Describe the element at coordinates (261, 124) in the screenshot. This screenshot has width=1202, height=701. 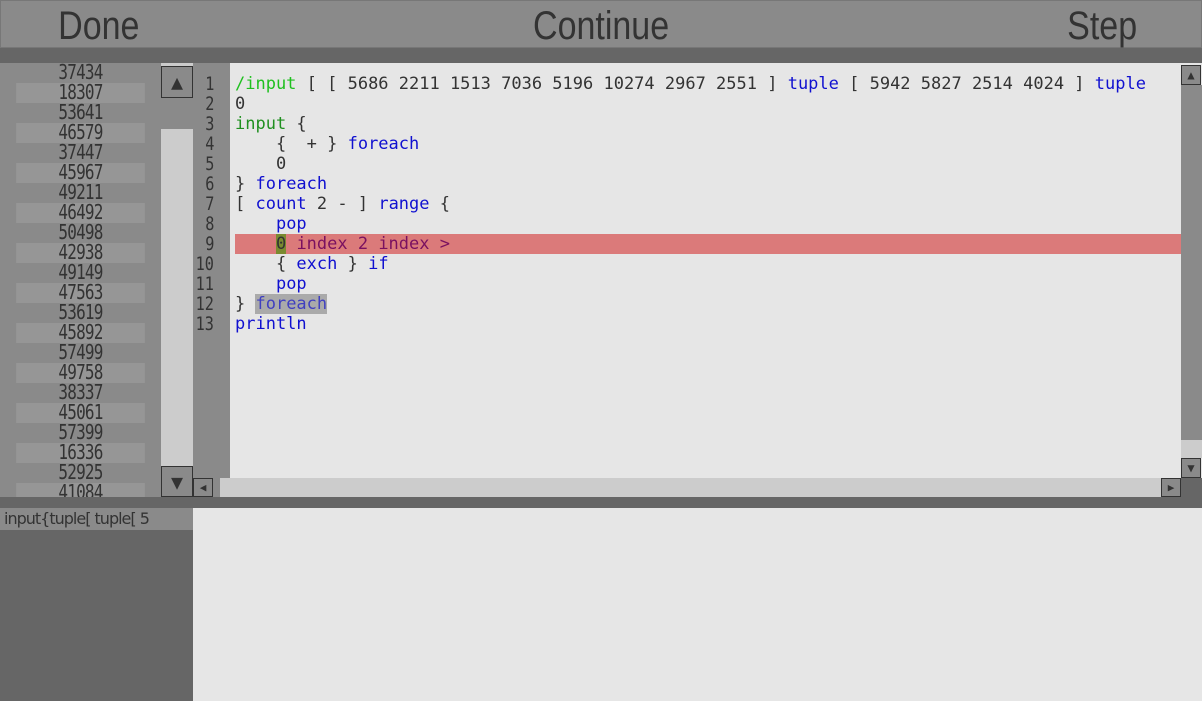
I see `code-token: input` at that location.